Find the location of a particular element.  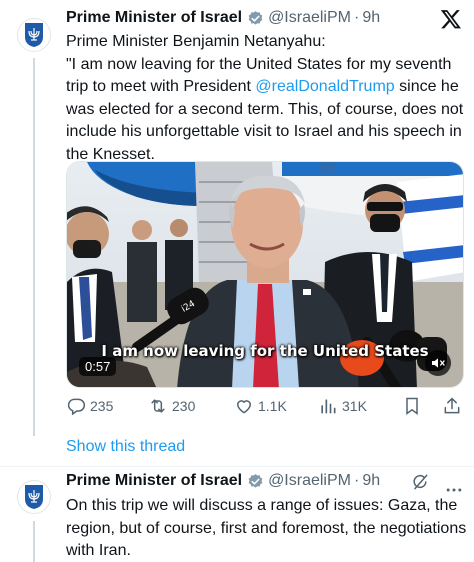

share-button is located at coordinates (452, 406).